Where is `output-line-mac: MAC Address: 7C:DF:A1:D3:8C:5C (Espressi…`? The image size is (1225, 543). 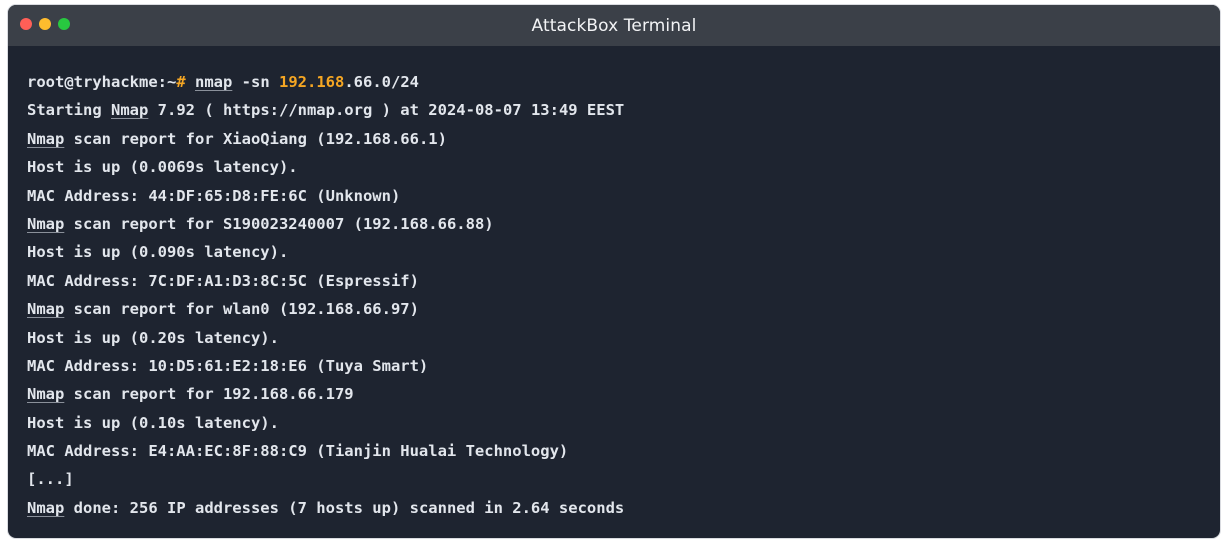 output-line-mac: MAC Address: 7C:DF:A1:D3:8C:5C (Espressi… is located at coordinates (223, 280).